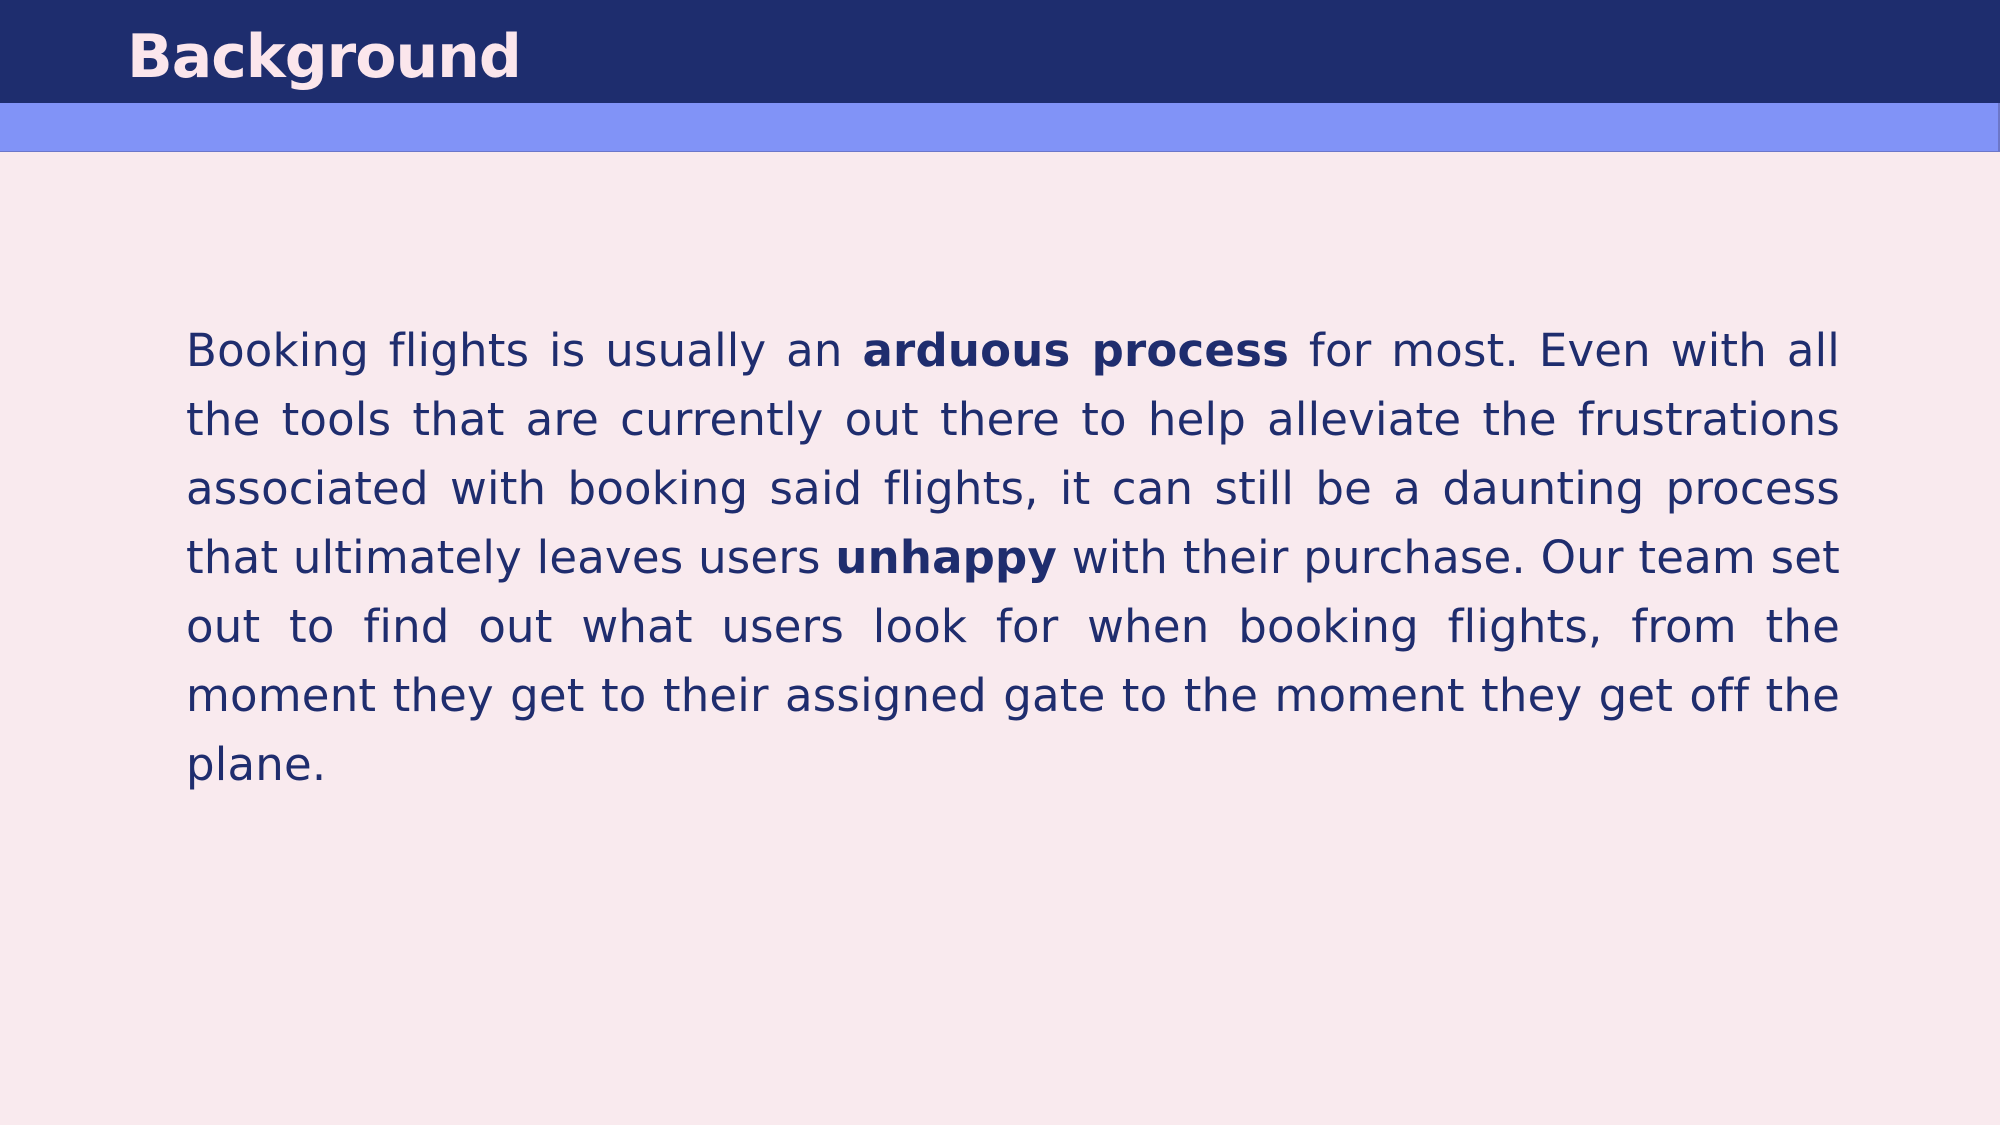 This screenshot has width=2000, height=1125. Describe the element at coordinates (1076, 350) in the screenshot. I see `emphasis-arduous-process: arduous process` at that location.